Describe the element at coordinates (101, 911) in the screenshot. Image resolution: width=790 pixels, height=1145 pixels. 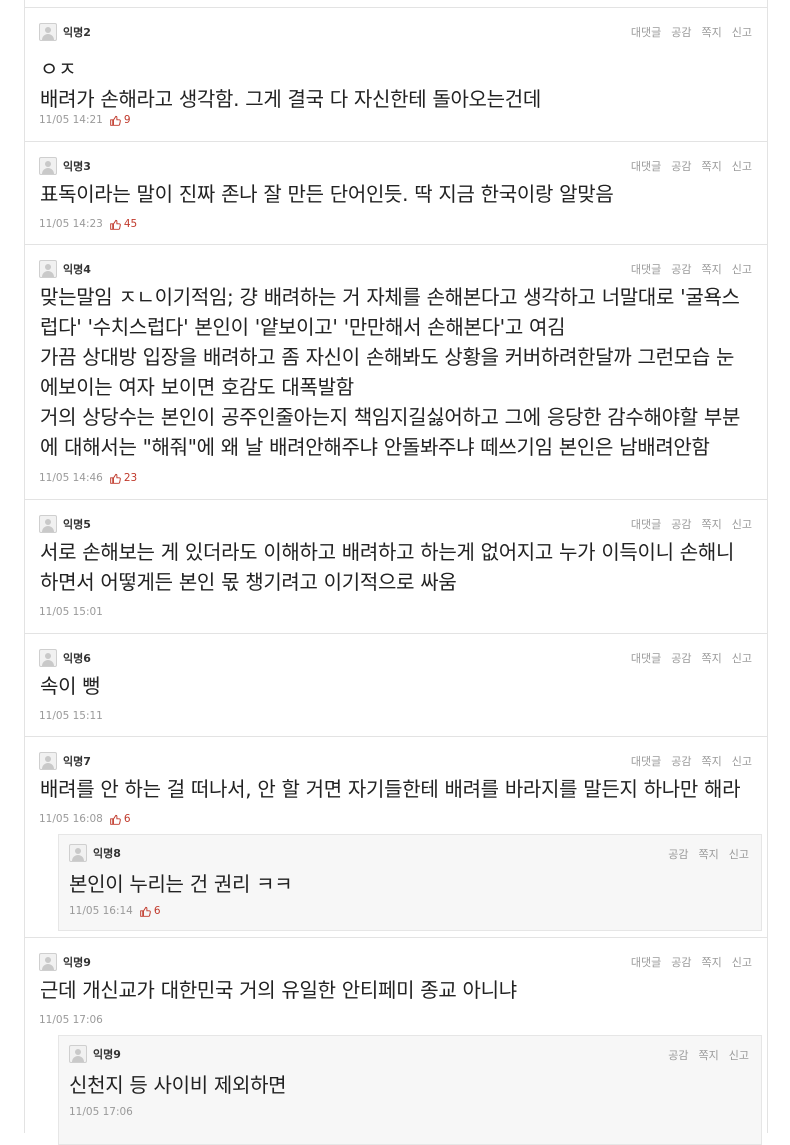
I see `timestamp: 11/05 16:14` at that location.